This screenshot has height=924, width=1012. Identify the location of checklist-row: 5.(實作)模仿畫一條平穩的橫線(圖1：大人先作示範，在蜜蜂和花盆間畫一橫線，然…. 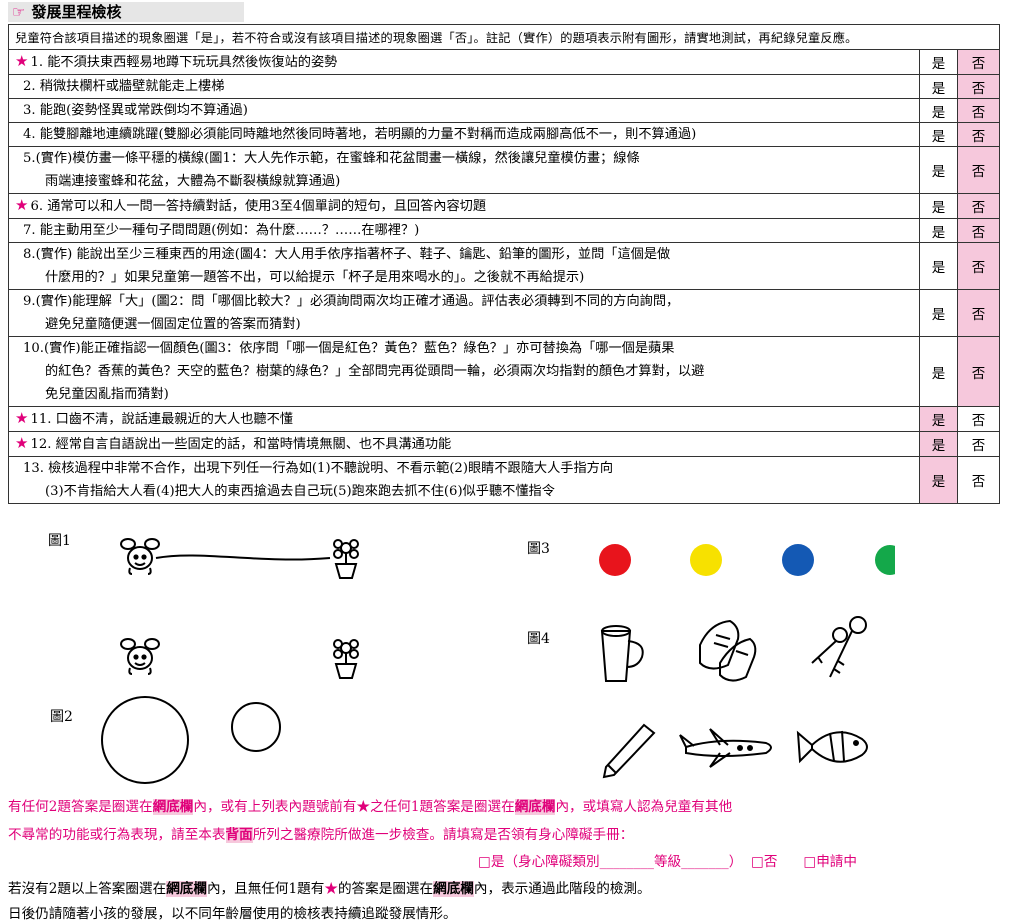
(504, 170).